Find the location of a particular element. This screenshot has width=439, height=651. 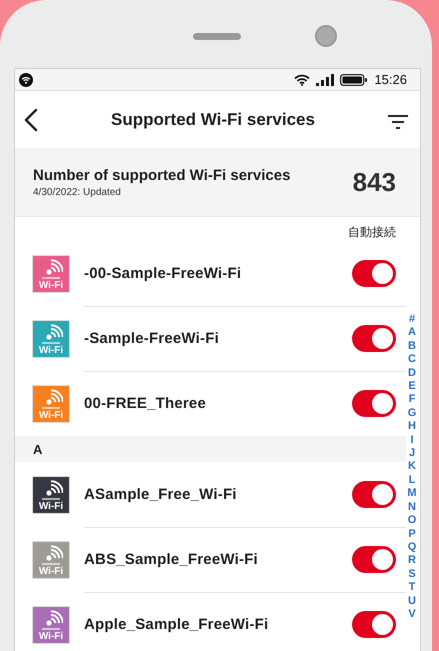

service-name: ABS_Sample_FreeWi-Fi is located at coordinates (171, 559).